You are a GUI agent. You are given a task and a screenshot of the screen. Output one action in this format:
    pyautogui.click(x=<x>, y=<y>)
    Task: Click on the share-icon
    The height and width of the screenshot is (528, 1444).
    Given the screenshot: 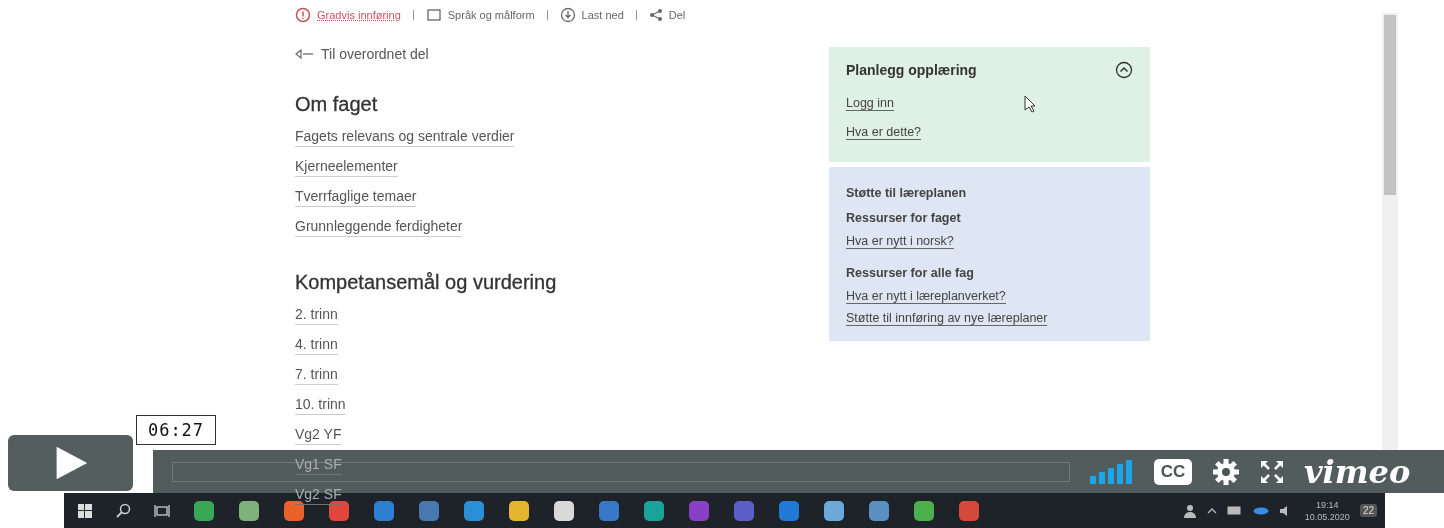 What is the action you would take?
    pyautogui.click(x=655, y=15)
    